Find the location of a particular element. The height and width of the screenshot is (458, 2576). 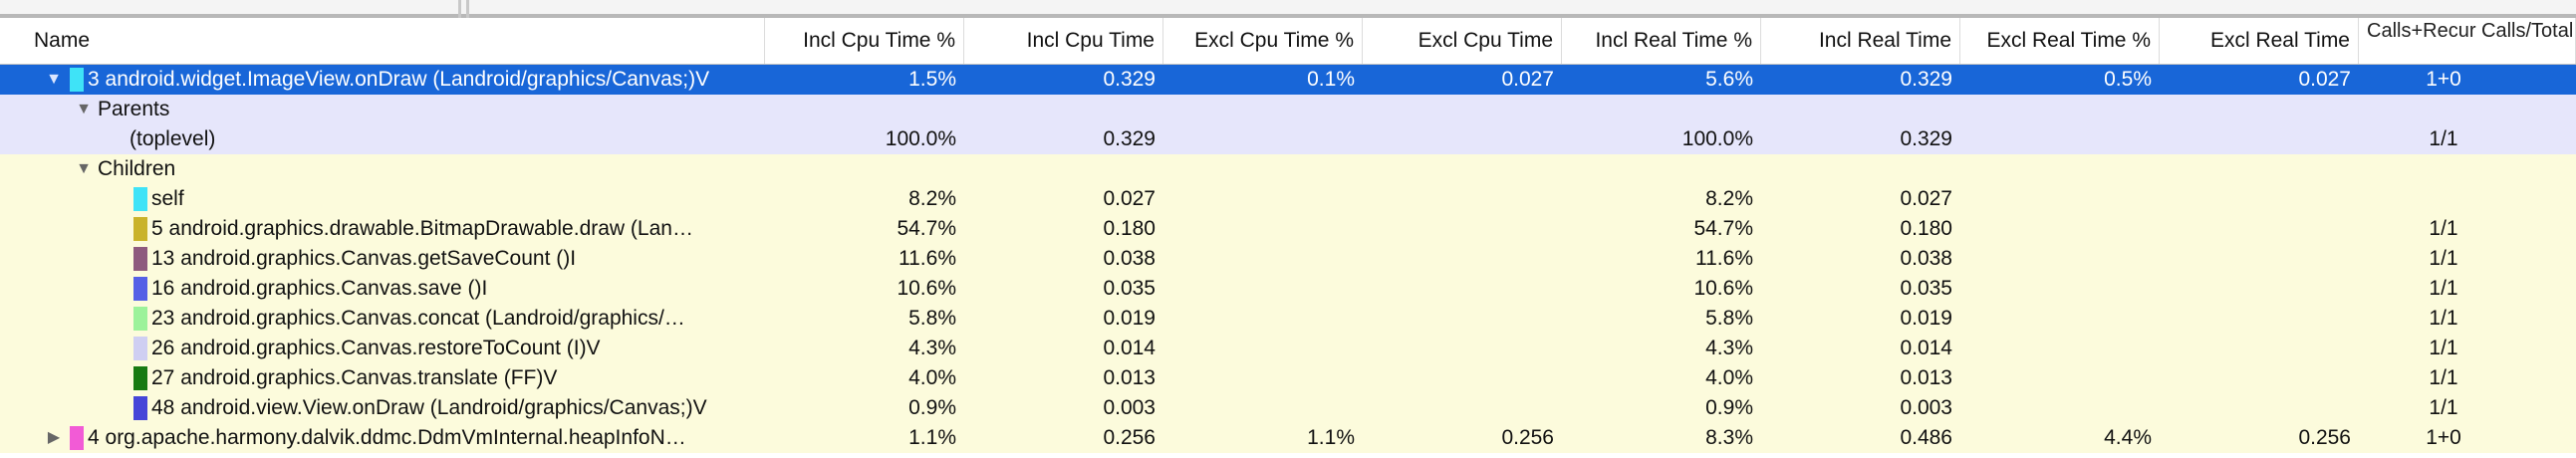

column-header-calls: Calls+Recur Calls/Total is located at coordinates (2467, 41).